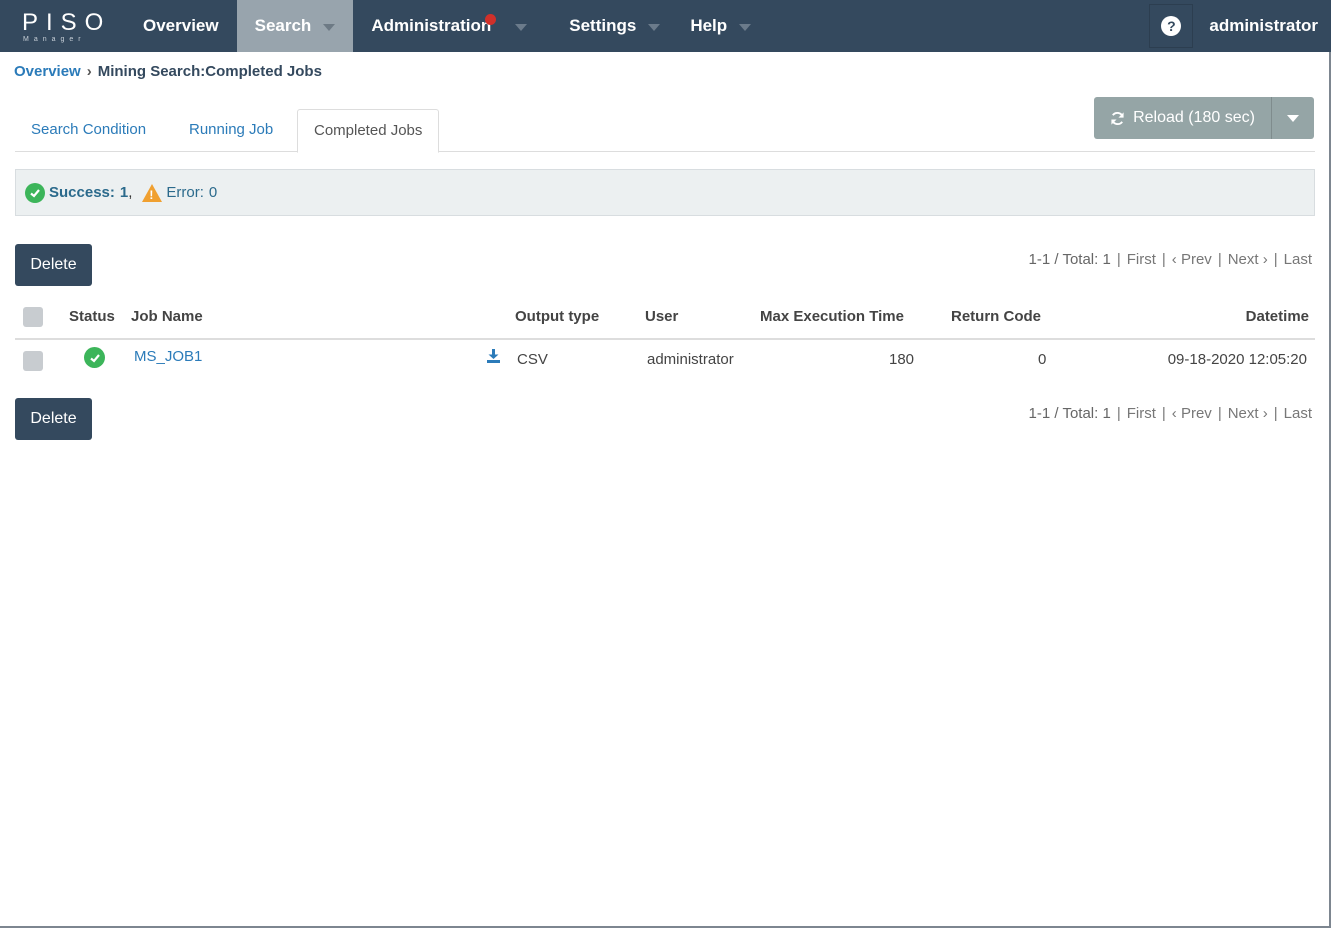  I want to click on header-max-execution-time: Max Execution Time, so click(832, 316).